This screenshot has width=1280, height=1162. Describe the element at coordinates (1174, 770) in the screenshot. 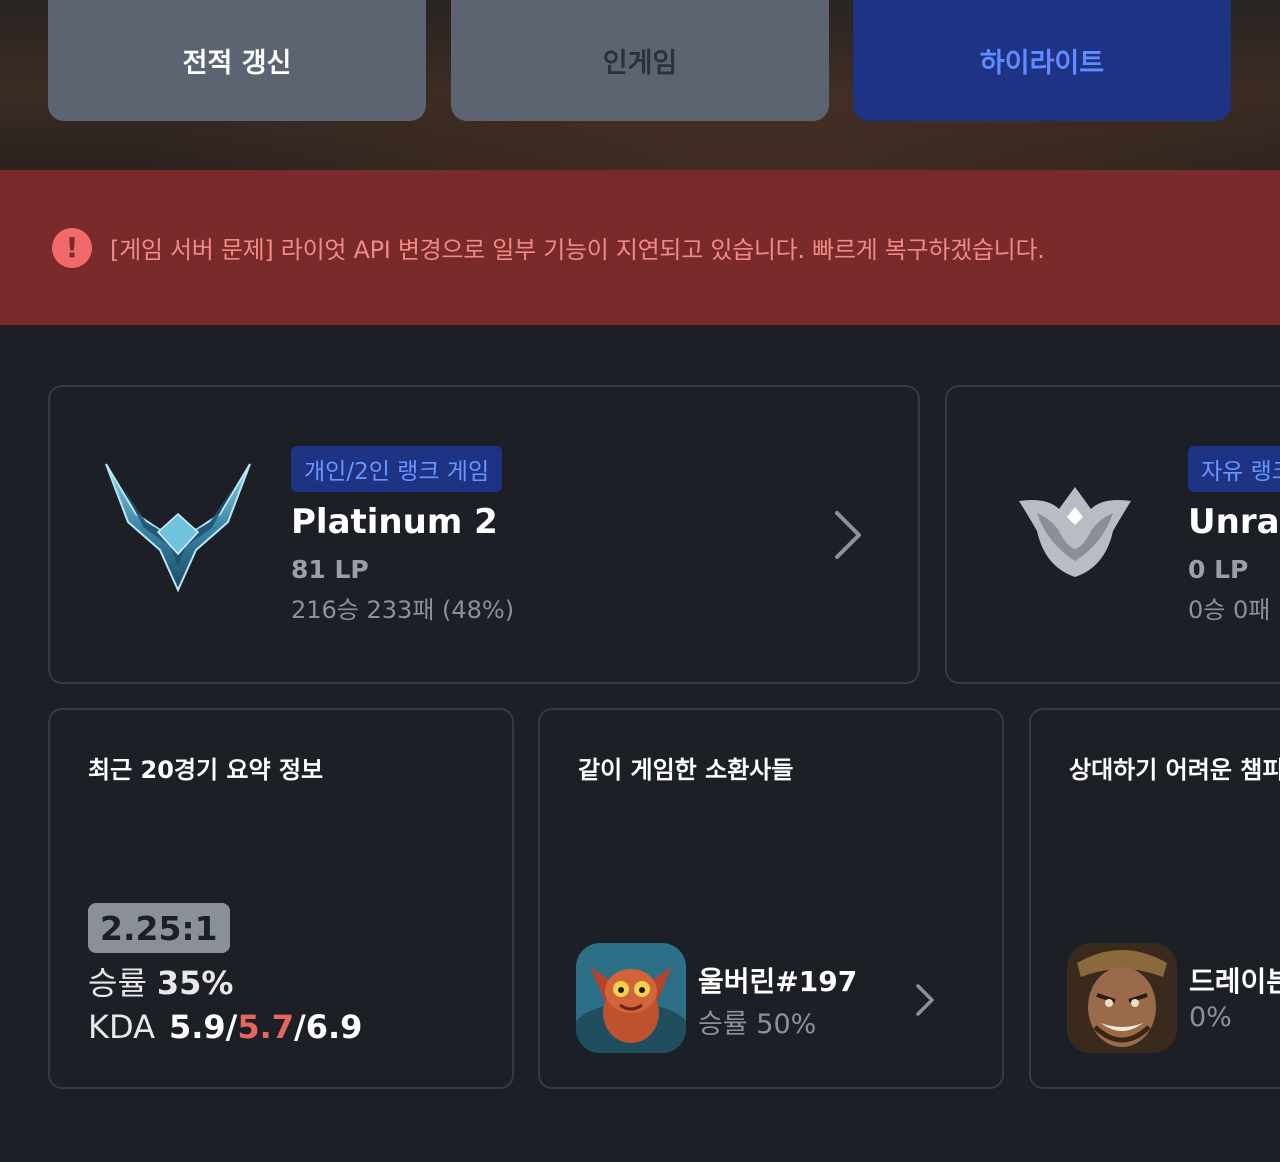

I see `card-title: 상대하기 어려운 챔피언` at that location.